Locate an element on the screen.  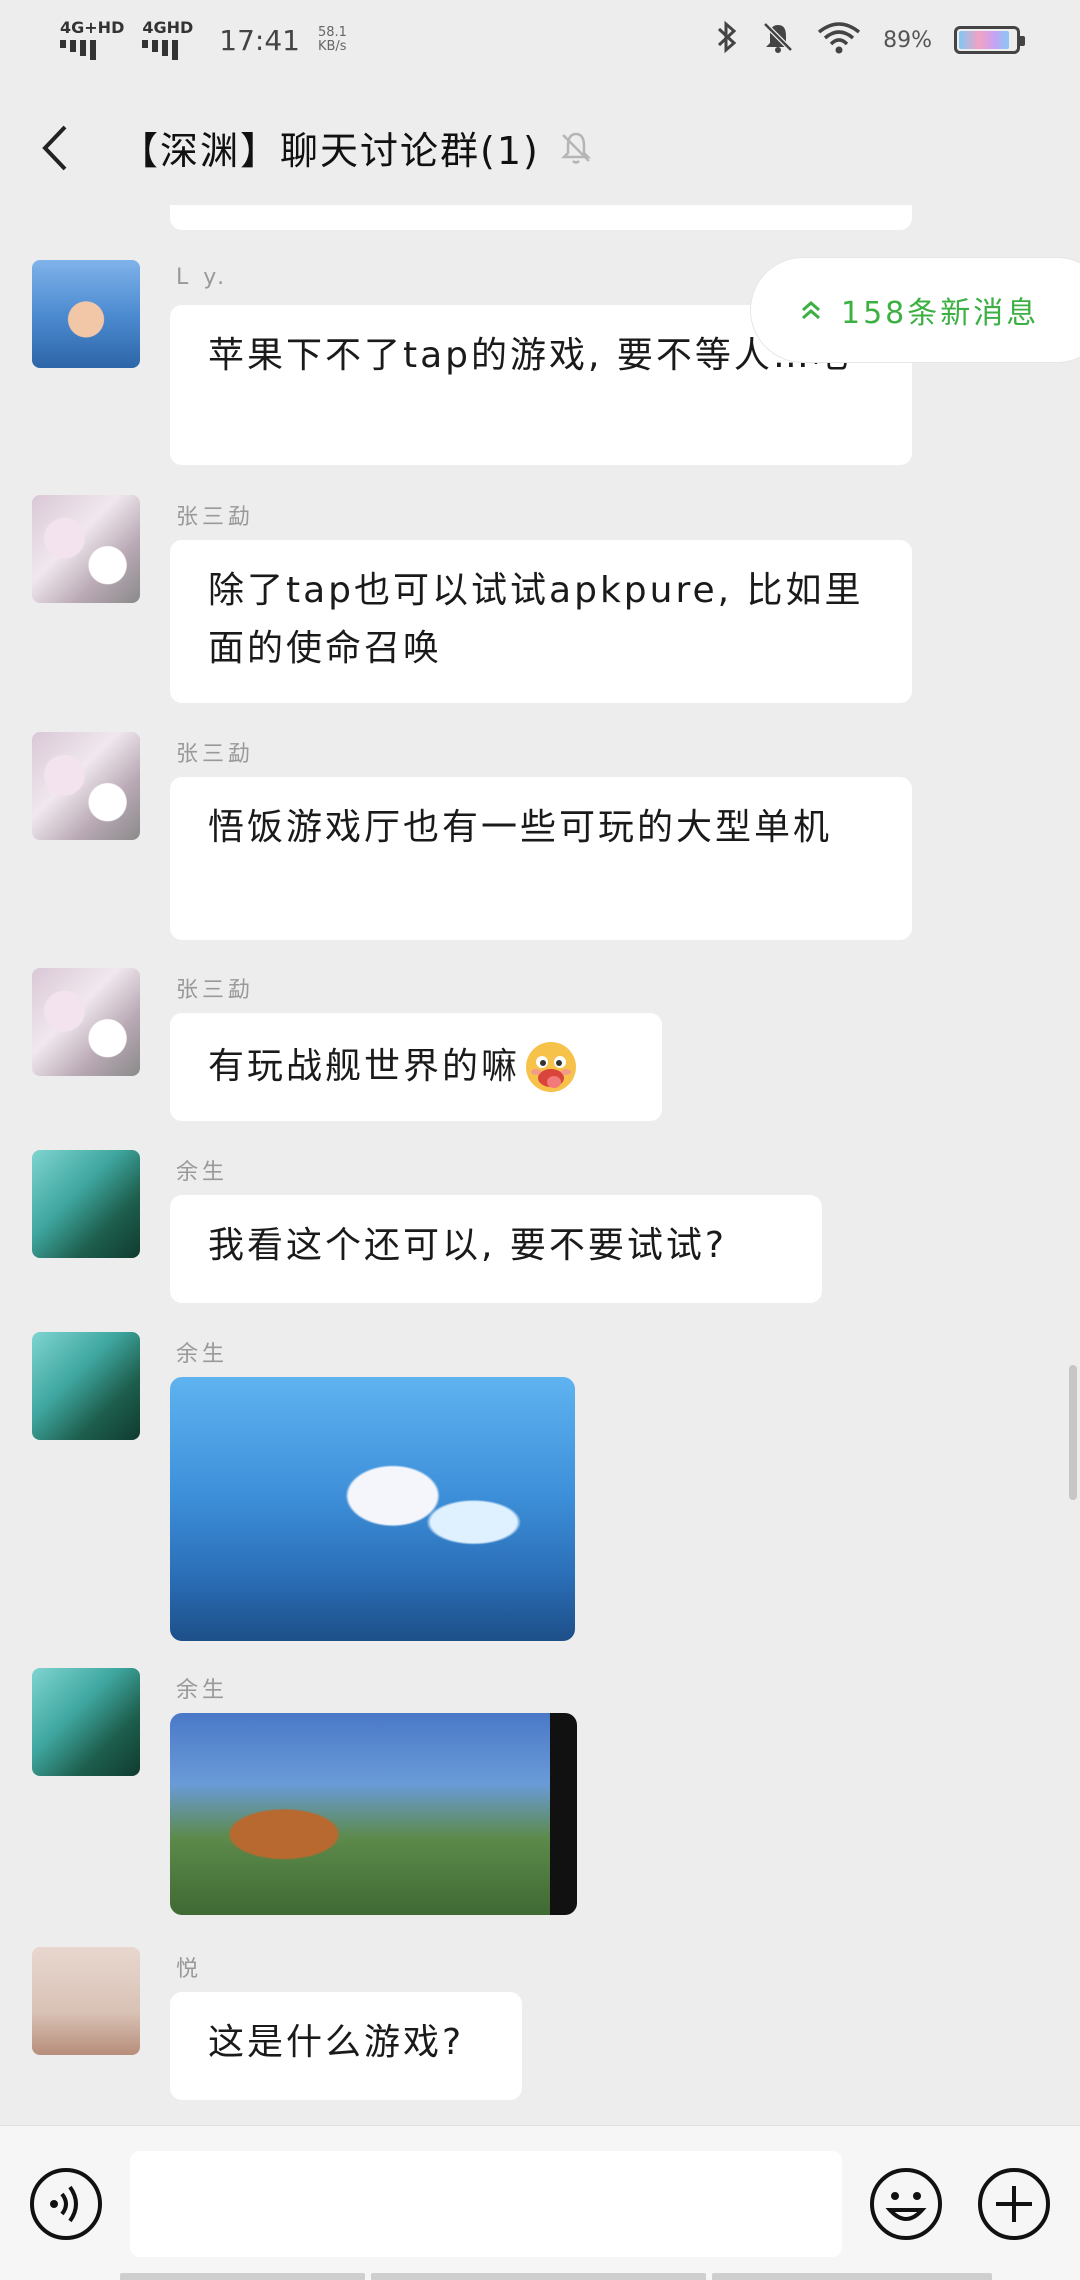
chat-header: 【深渊】聊天讨论群(1) is located at coordinates (540, 147).